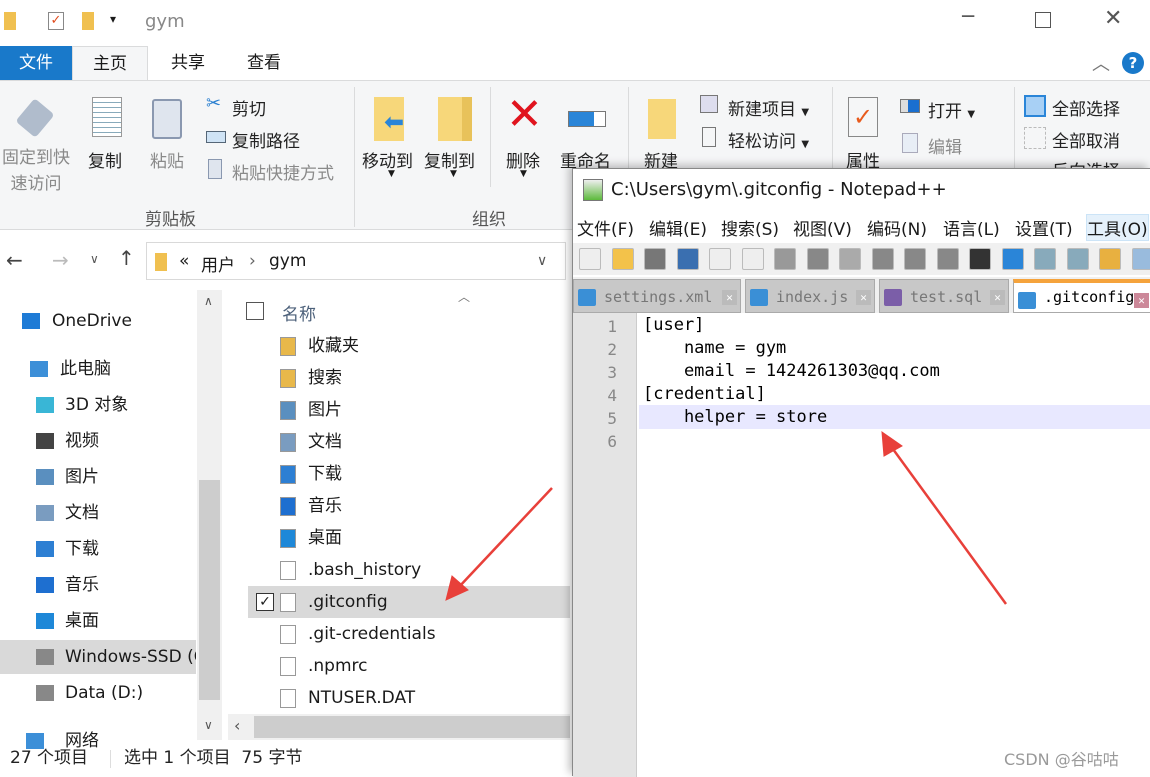 The width and height of the screenshot is (1150, 777). Describe the element at coordinates (499, 544) in the screenshot. I see `arrow-to-gitconfig-file` at that location.